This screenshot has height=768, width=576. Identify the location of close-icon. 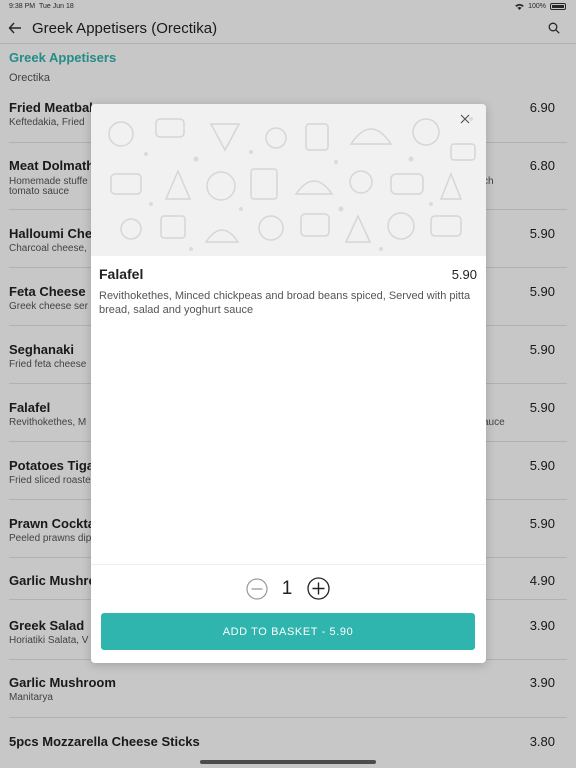
(465, 119).